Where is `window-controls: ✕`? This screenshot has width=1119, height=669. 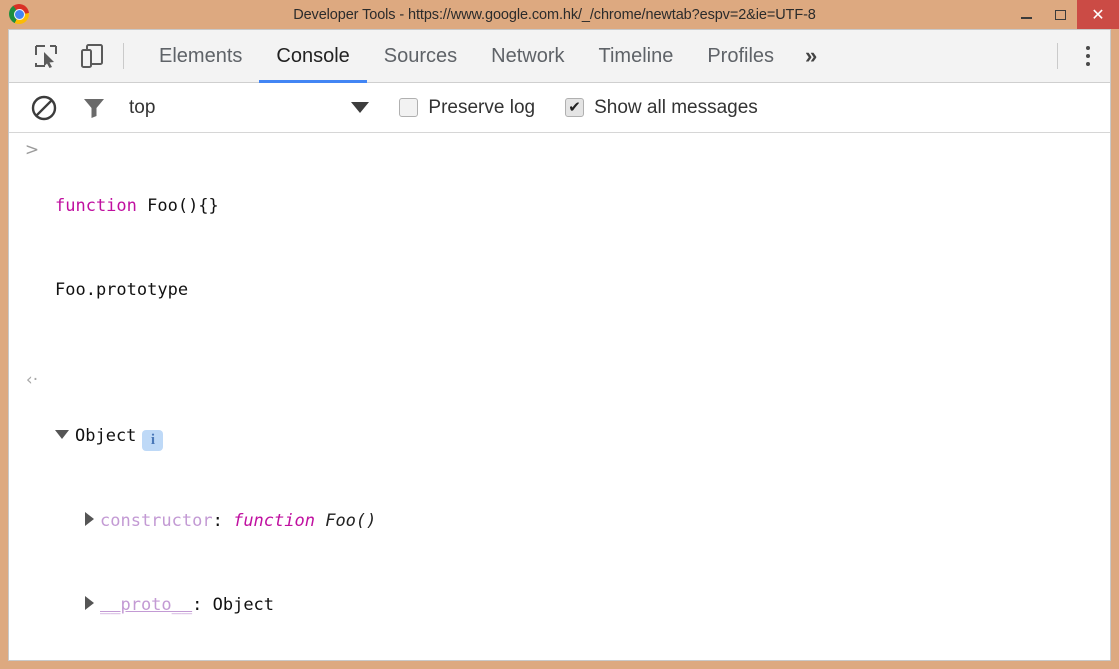 window-controls: ✕ is located at coordinates (1064, 14).